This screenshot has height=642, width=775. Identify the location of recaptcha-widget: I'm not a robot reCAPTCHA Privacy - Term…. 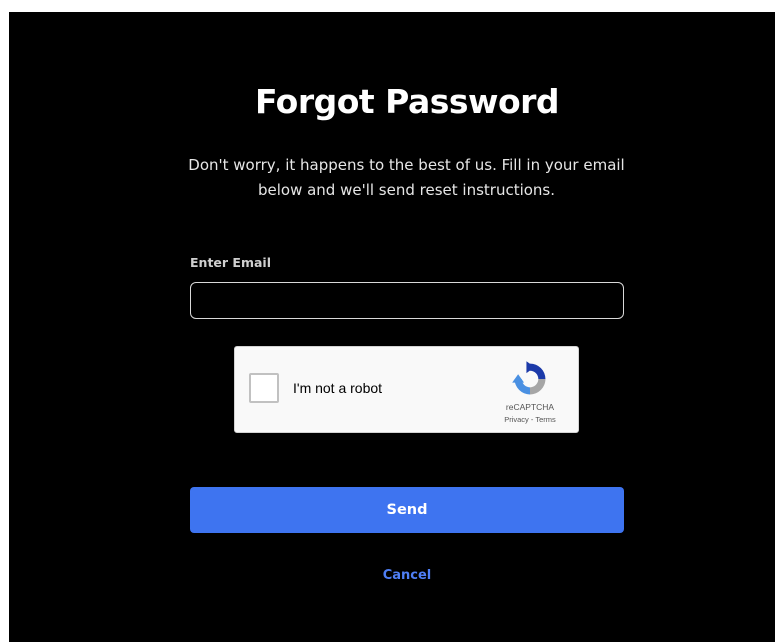
(406, 389).